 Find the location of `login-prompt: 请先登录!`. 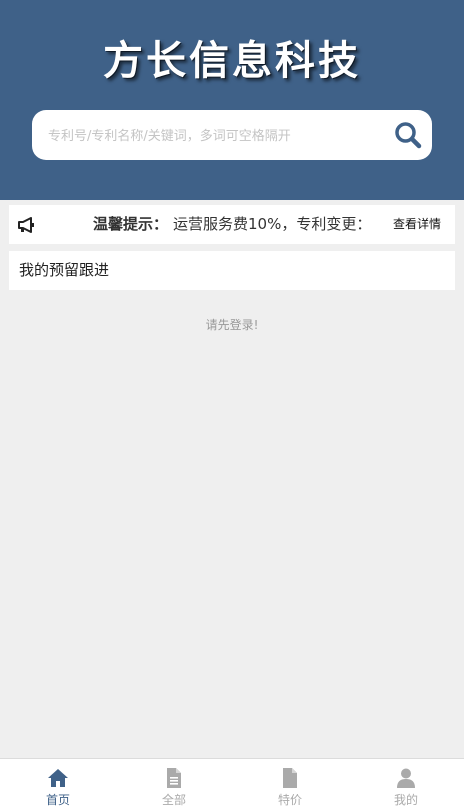

login-prompt: 请先登录! is located at coordinates (232, 325).